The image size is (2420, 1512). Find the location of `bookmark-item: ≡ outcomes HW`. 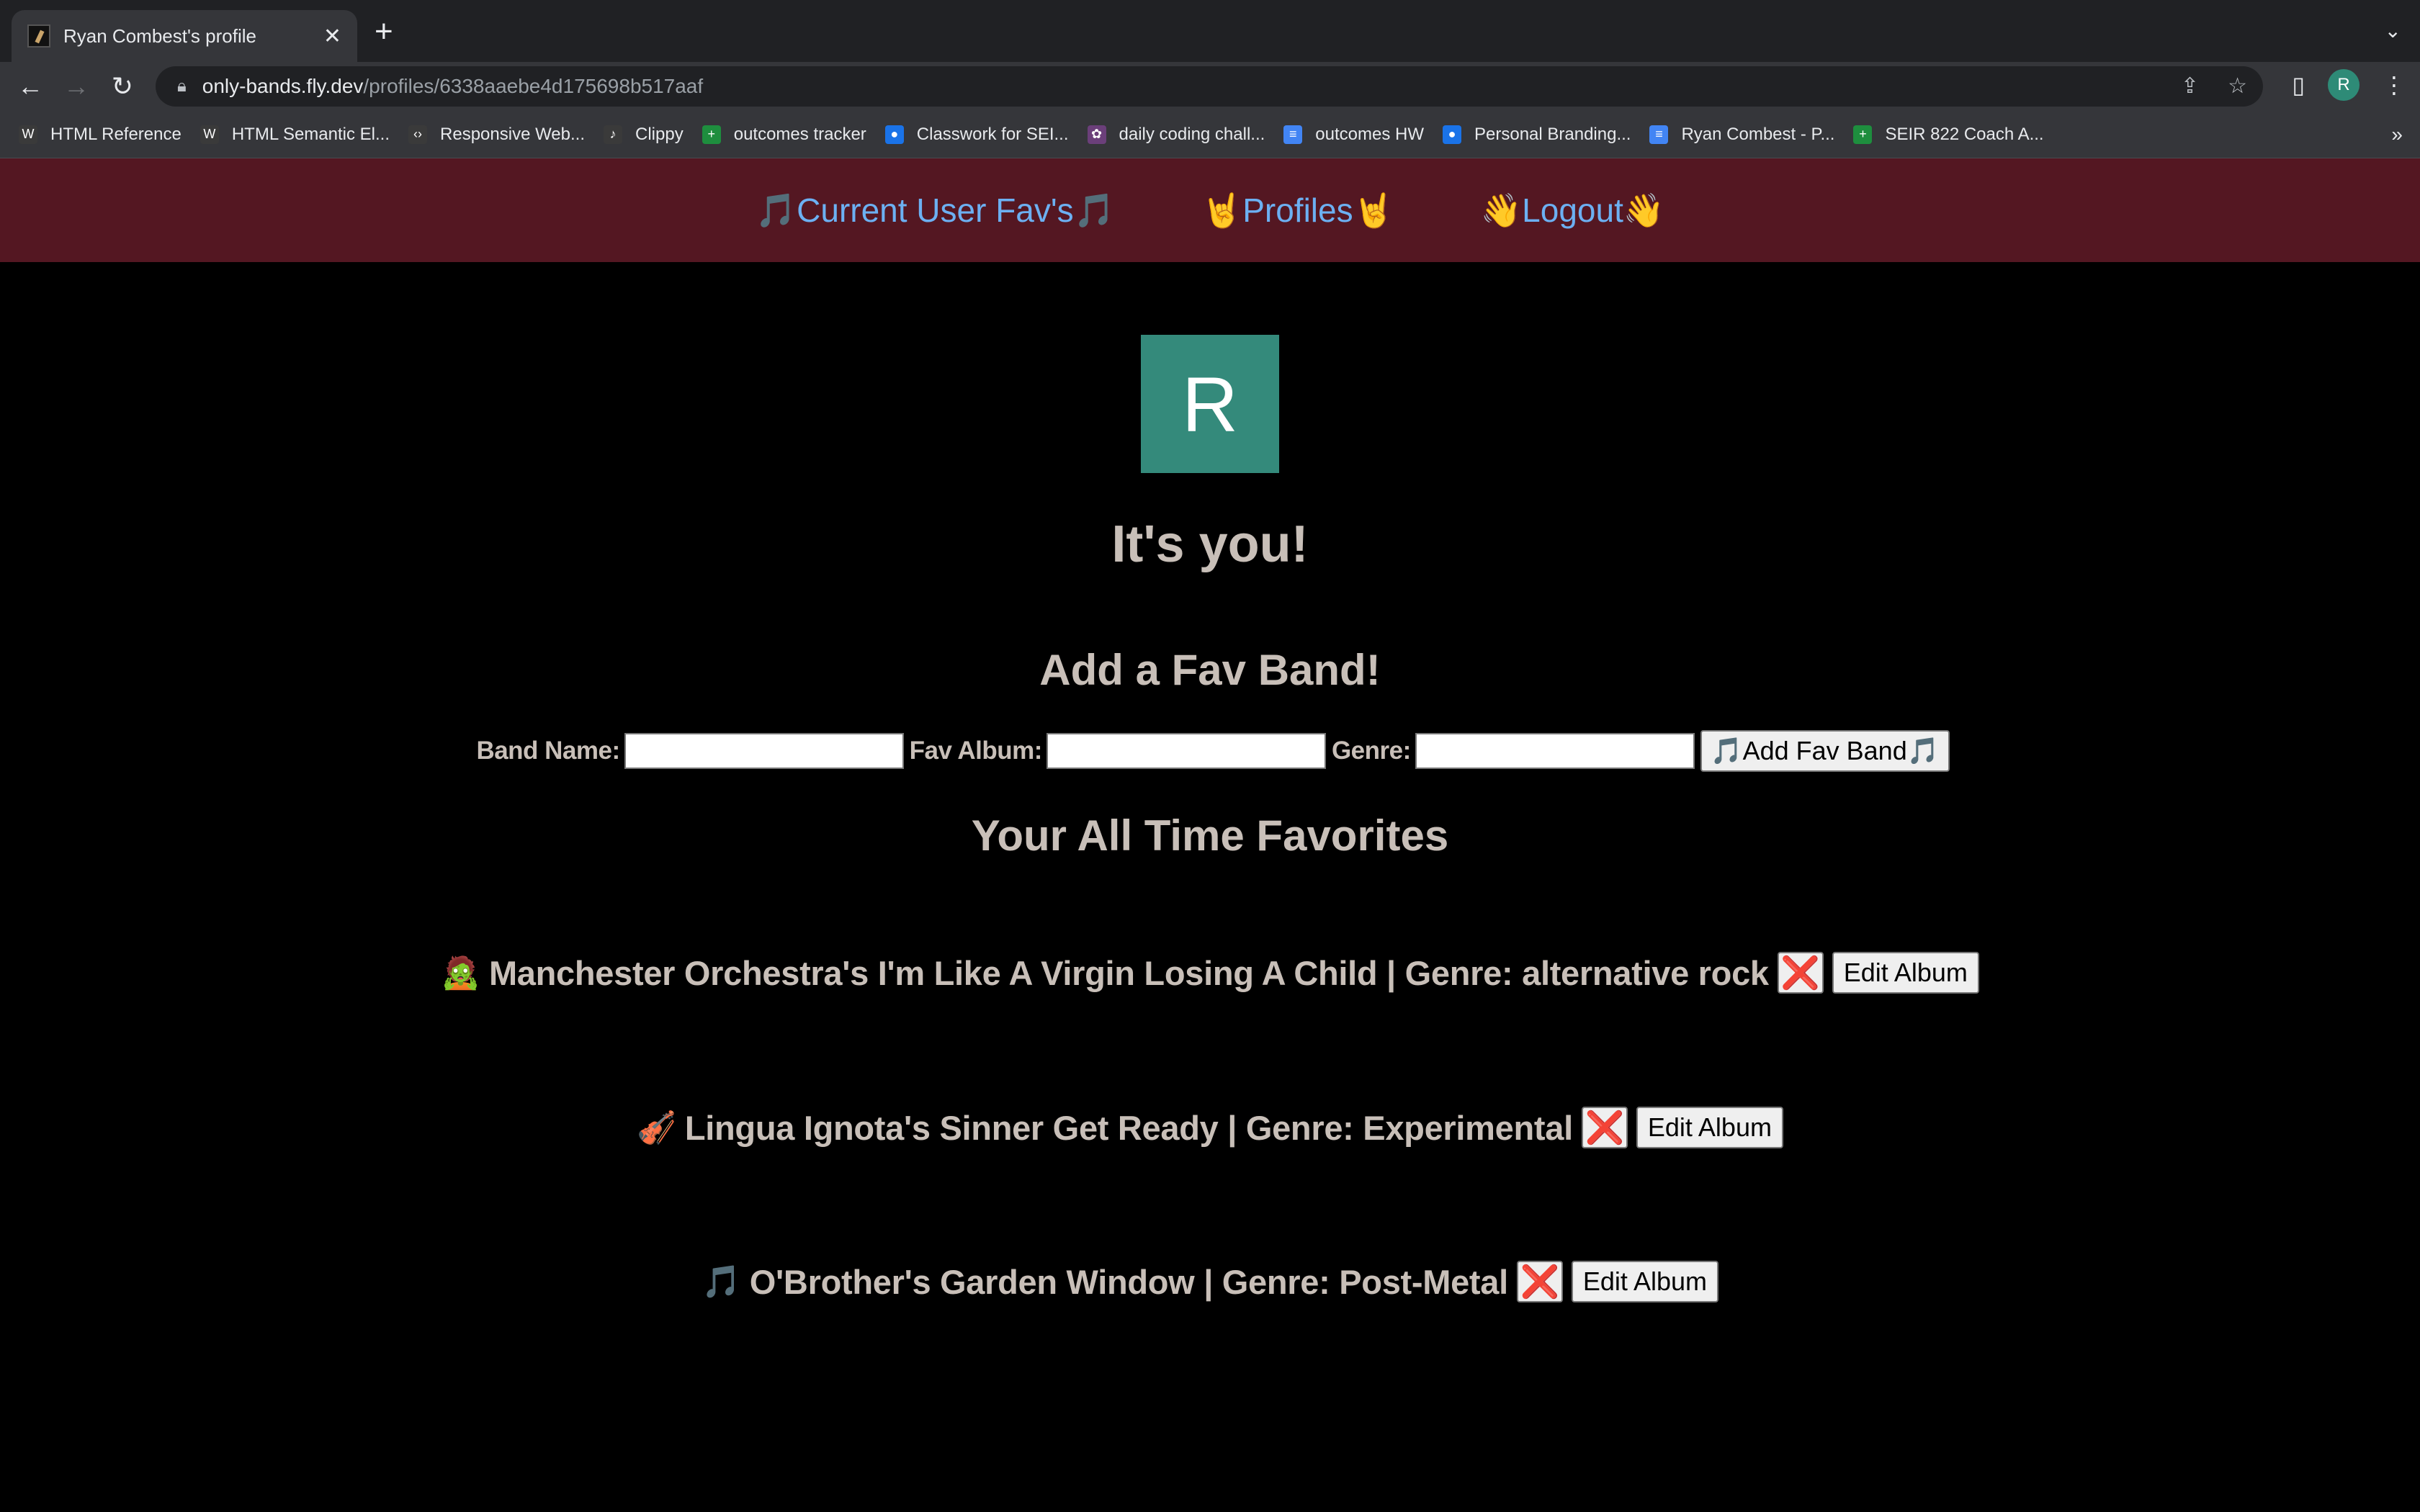

bookmark-item: ≡ outcomes HW is located at coordinates (1353, 135).